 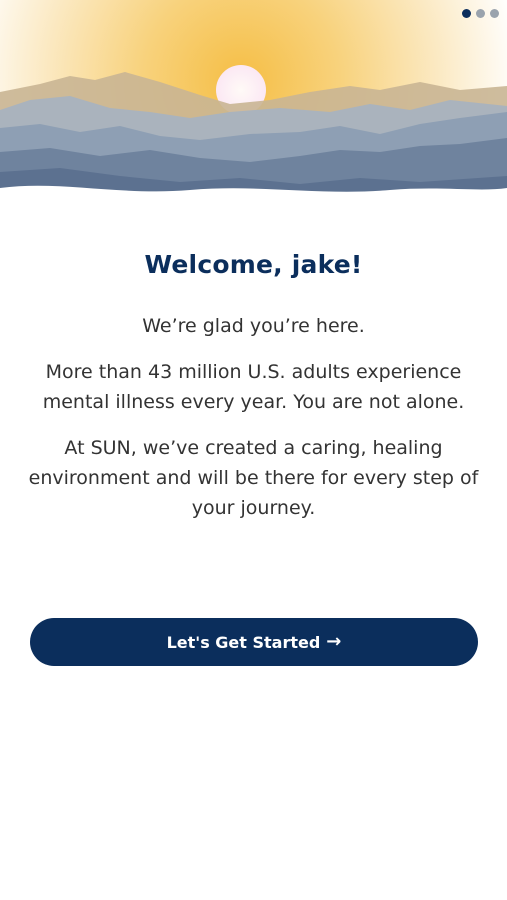 What do you see at coordinates (243, 642) in the screenshot?
I see `get-started-label: Let's Get Started` at bounding box center [243, 642].